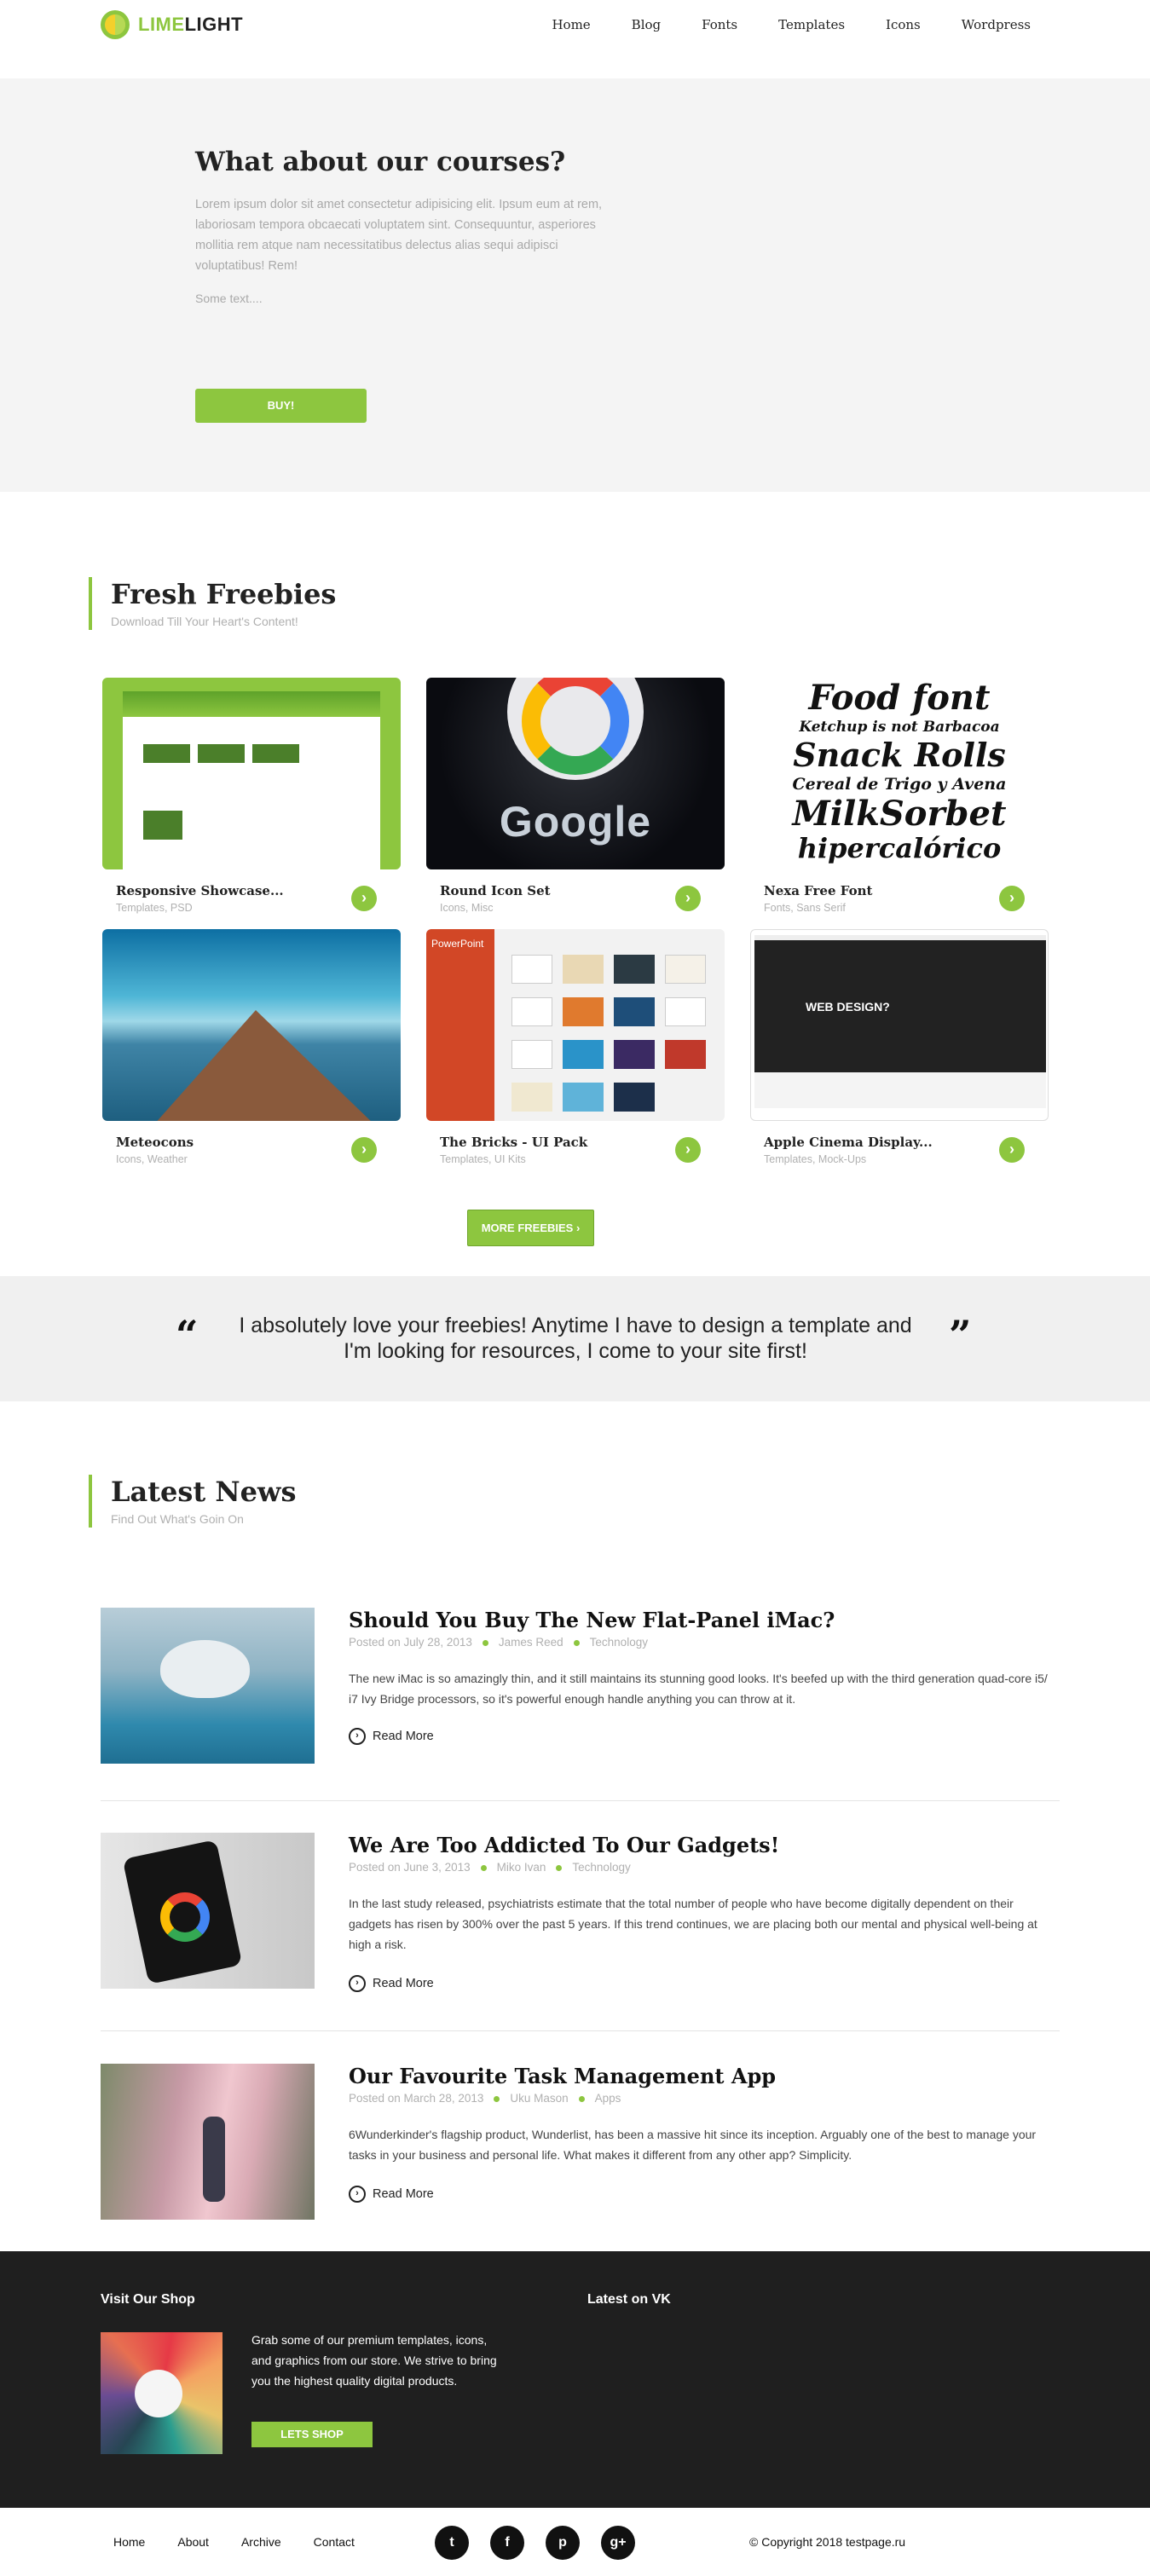 The width and height of the screenshot is (1150, 2576). What do you see at coordinates (312, 2434) in the screenshot?
I see `lets-shop-button: LETS SHOP` at bounding box center [312, 2434].